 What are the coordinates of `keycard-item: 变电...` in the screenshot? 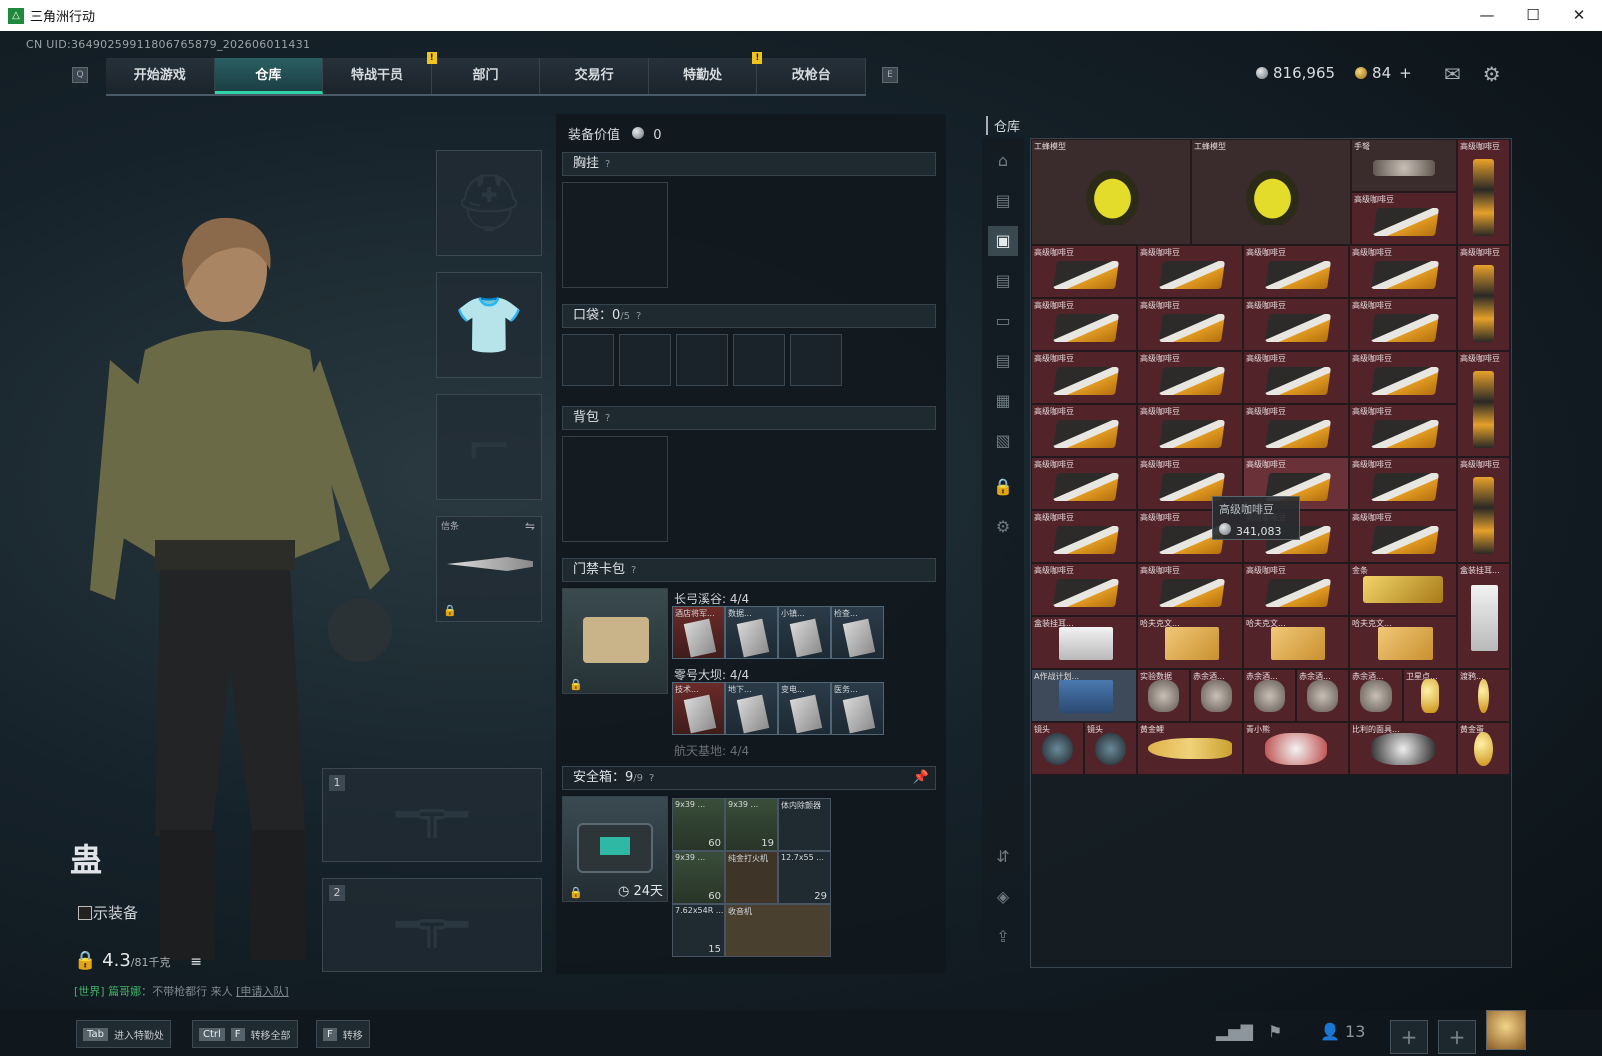 It's located at (804, 708).